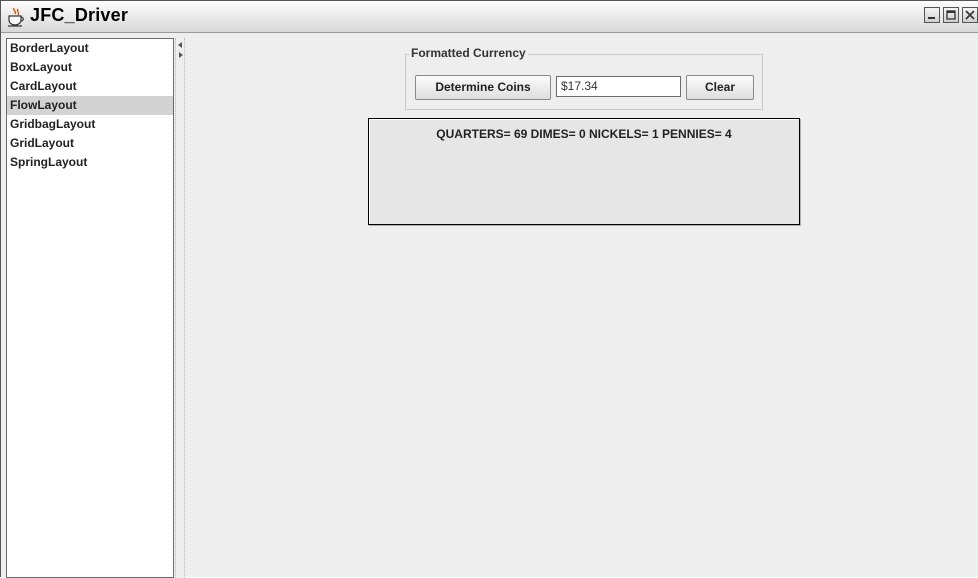 The image size is (978, 578). Describe the element at coordinates (720, 87) in the screenshot. I see `clear-button: Clear` at that location.